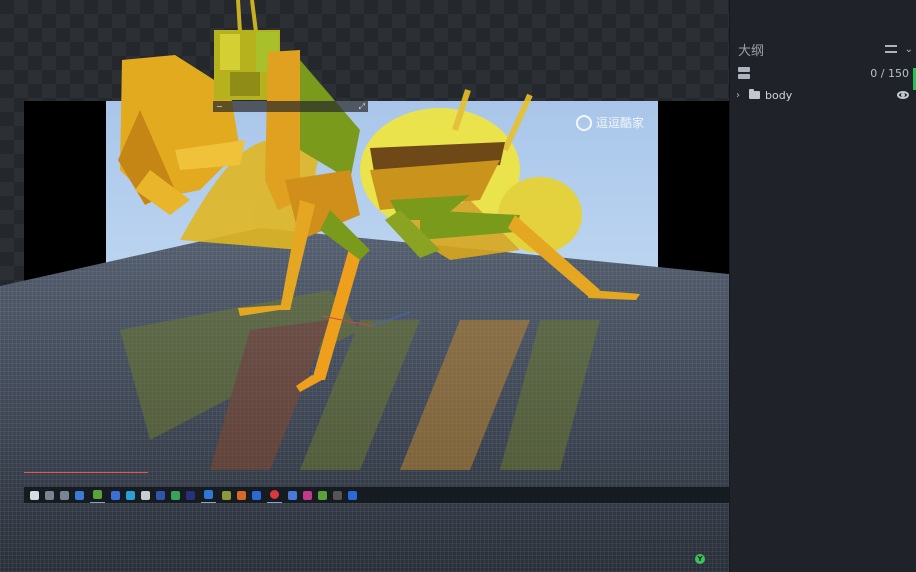 The width and height of the screenshot is (916, 572). I want to click on gizmo-label: Y, so click(700, 559).